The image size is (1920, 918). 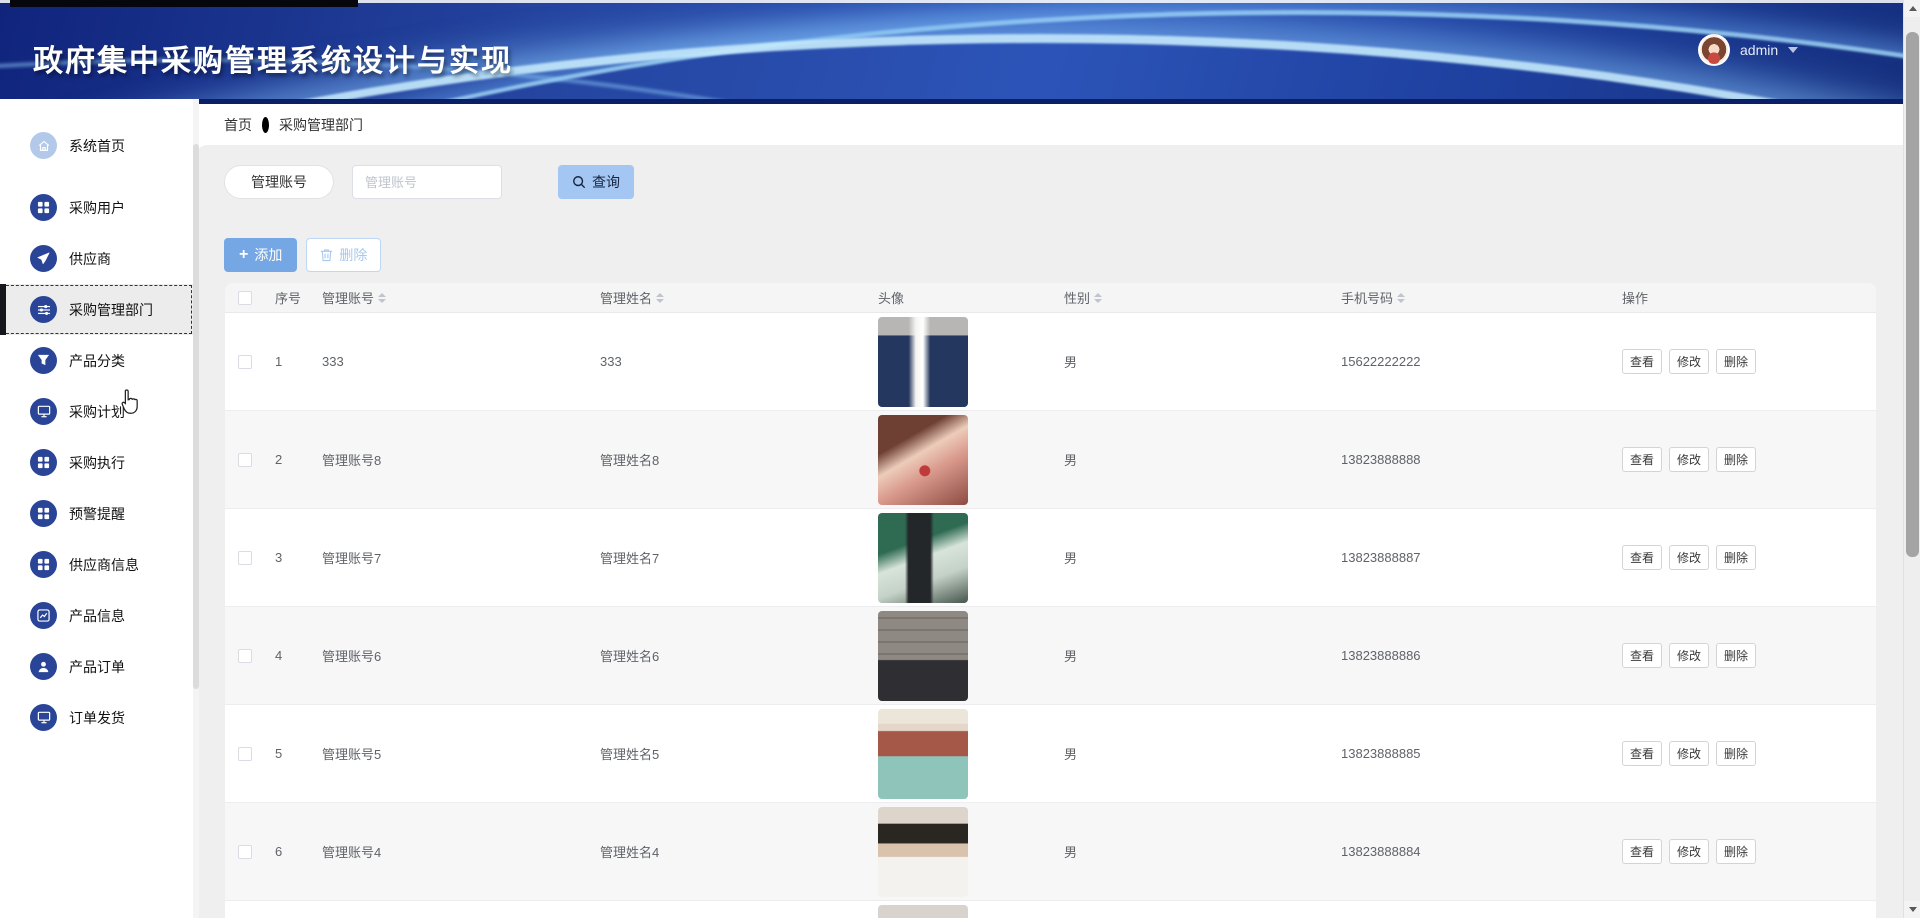 I want to click on search-input, so click(x=427, y=182).